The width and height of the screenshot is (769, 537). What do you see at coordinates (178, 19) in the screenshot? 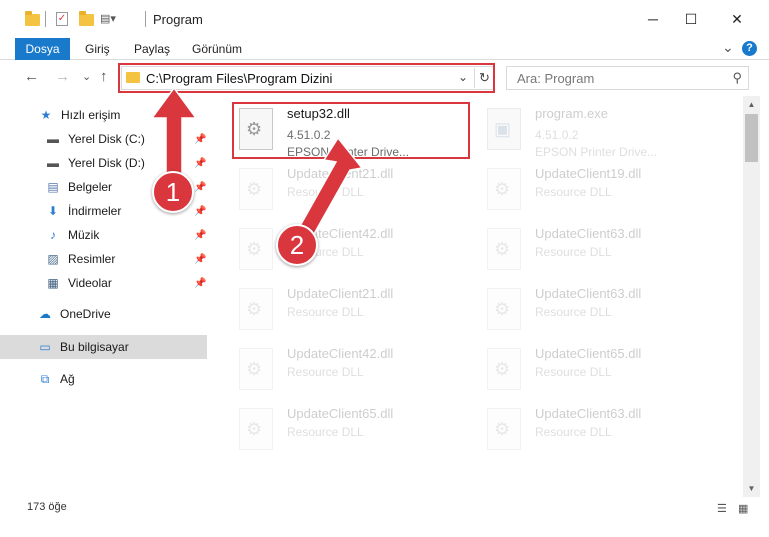
I see `window-title: Program` at bounding box center [178, 19].